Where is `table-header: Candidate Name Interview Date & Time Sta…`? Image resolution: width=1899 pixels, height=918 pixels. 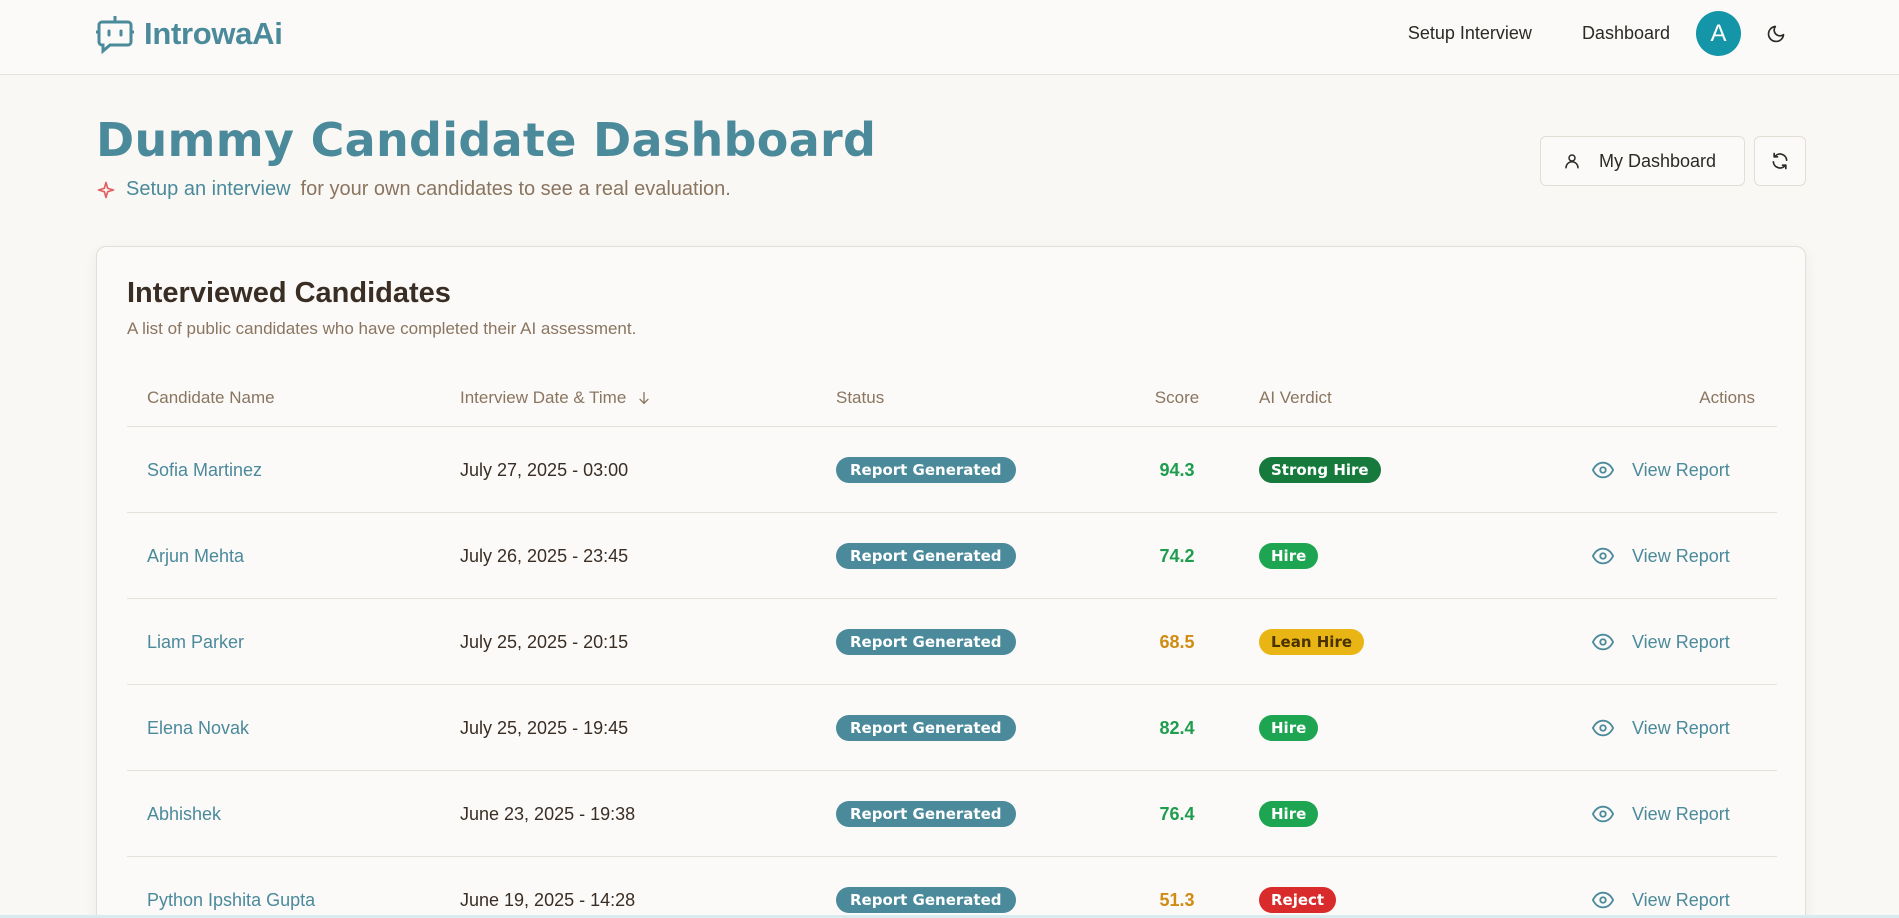 table-header: Candidate Name Interview Date & Time Sta… is located at coordinates (952, 397).